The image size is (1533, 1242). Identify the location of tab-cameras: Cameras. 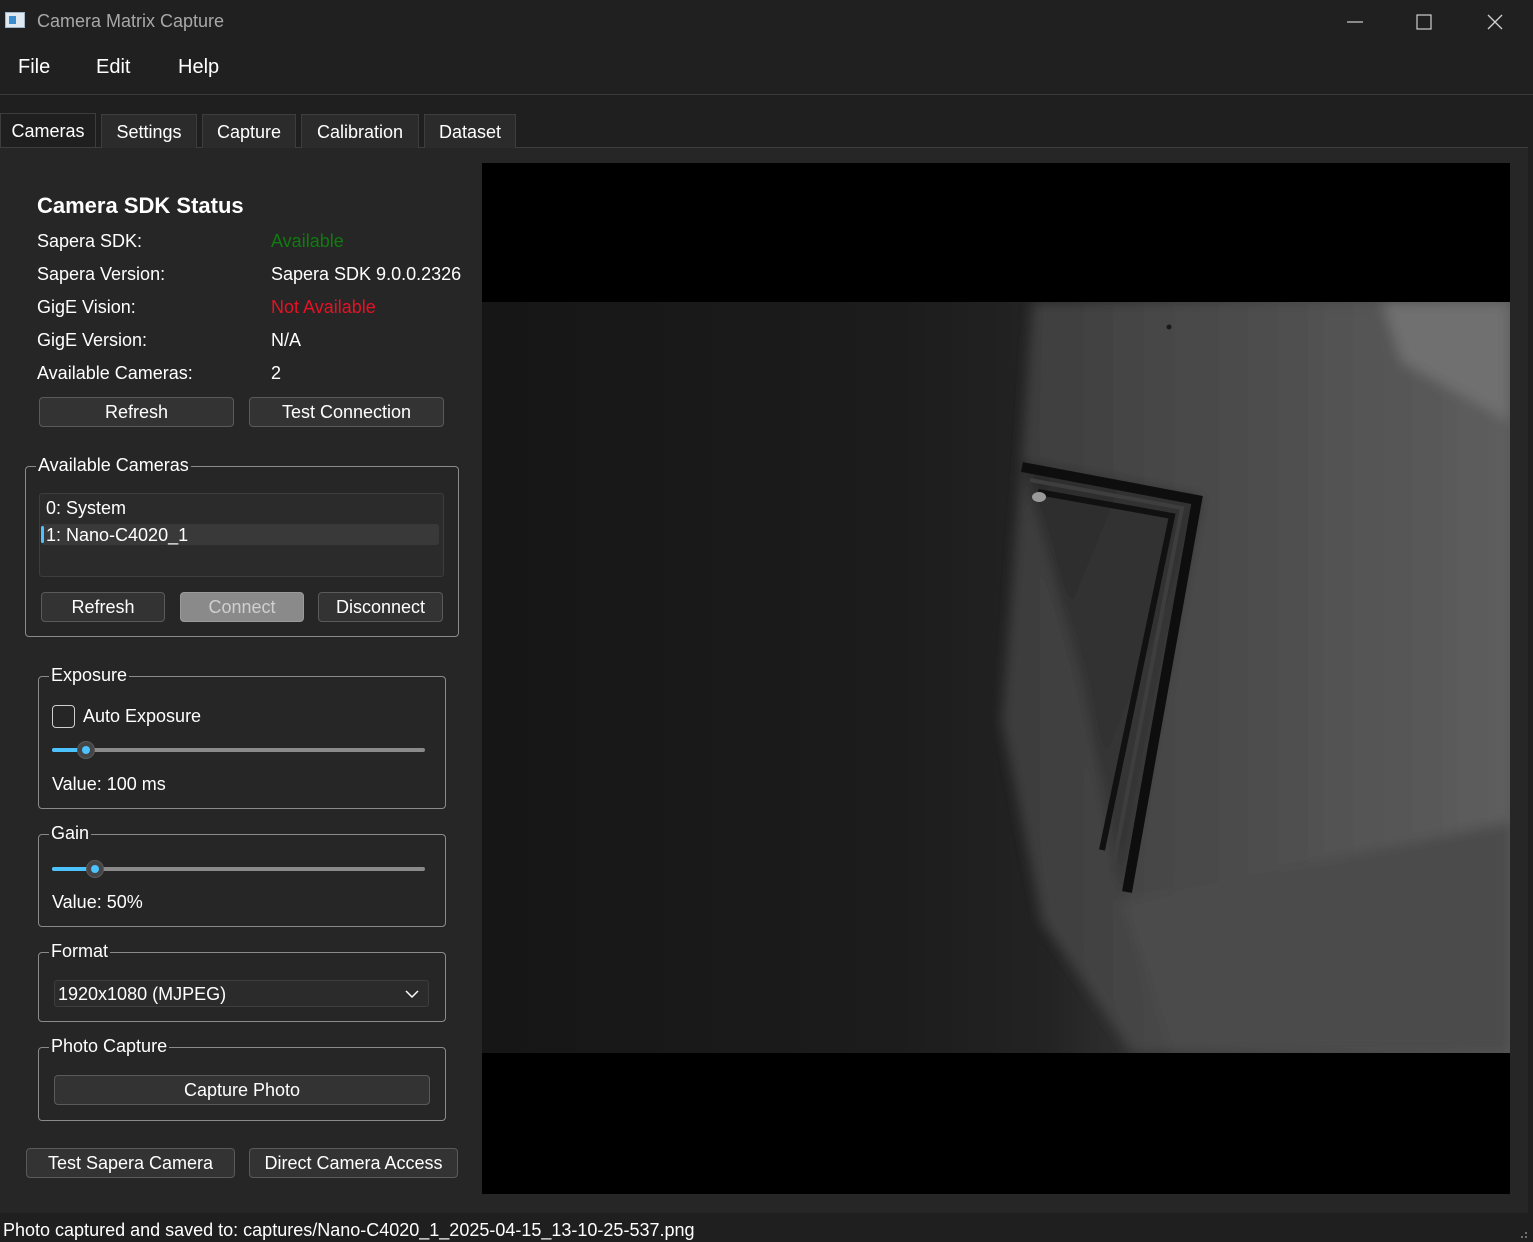
(48, 130).